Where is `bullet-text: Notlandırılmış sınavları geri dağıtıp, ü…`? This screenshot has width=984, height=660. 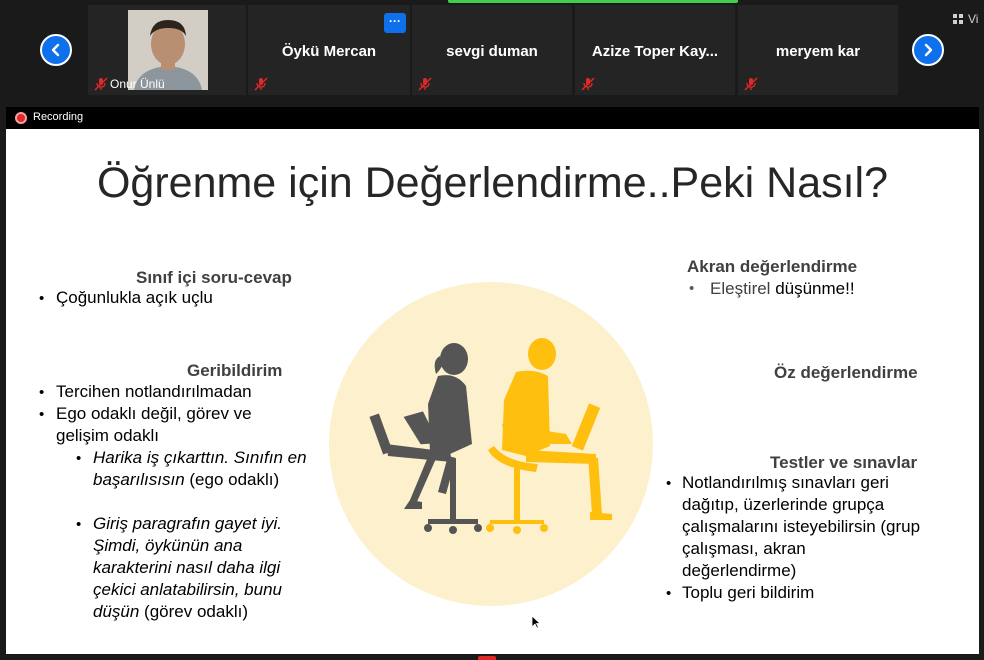
bullet-text: Notlandırılmış sınavları geri dağıtıp, ü… is located at coordinates (801, 526).